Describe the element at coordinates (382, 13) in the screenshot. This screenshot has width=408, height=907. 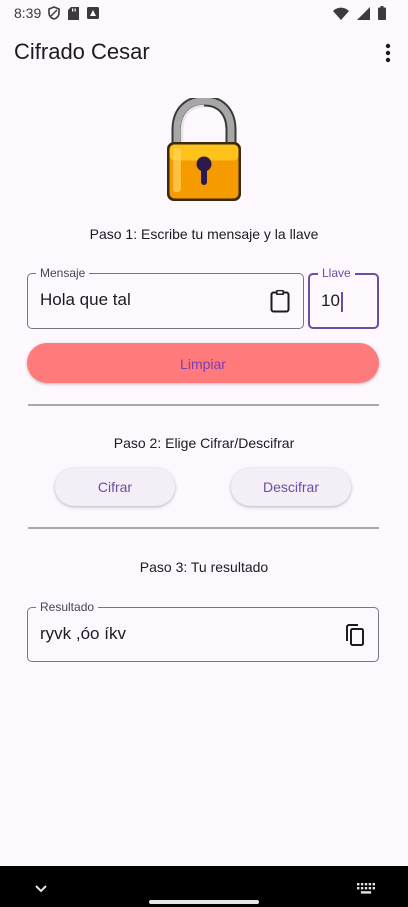
I see `battery-icon` at that location.